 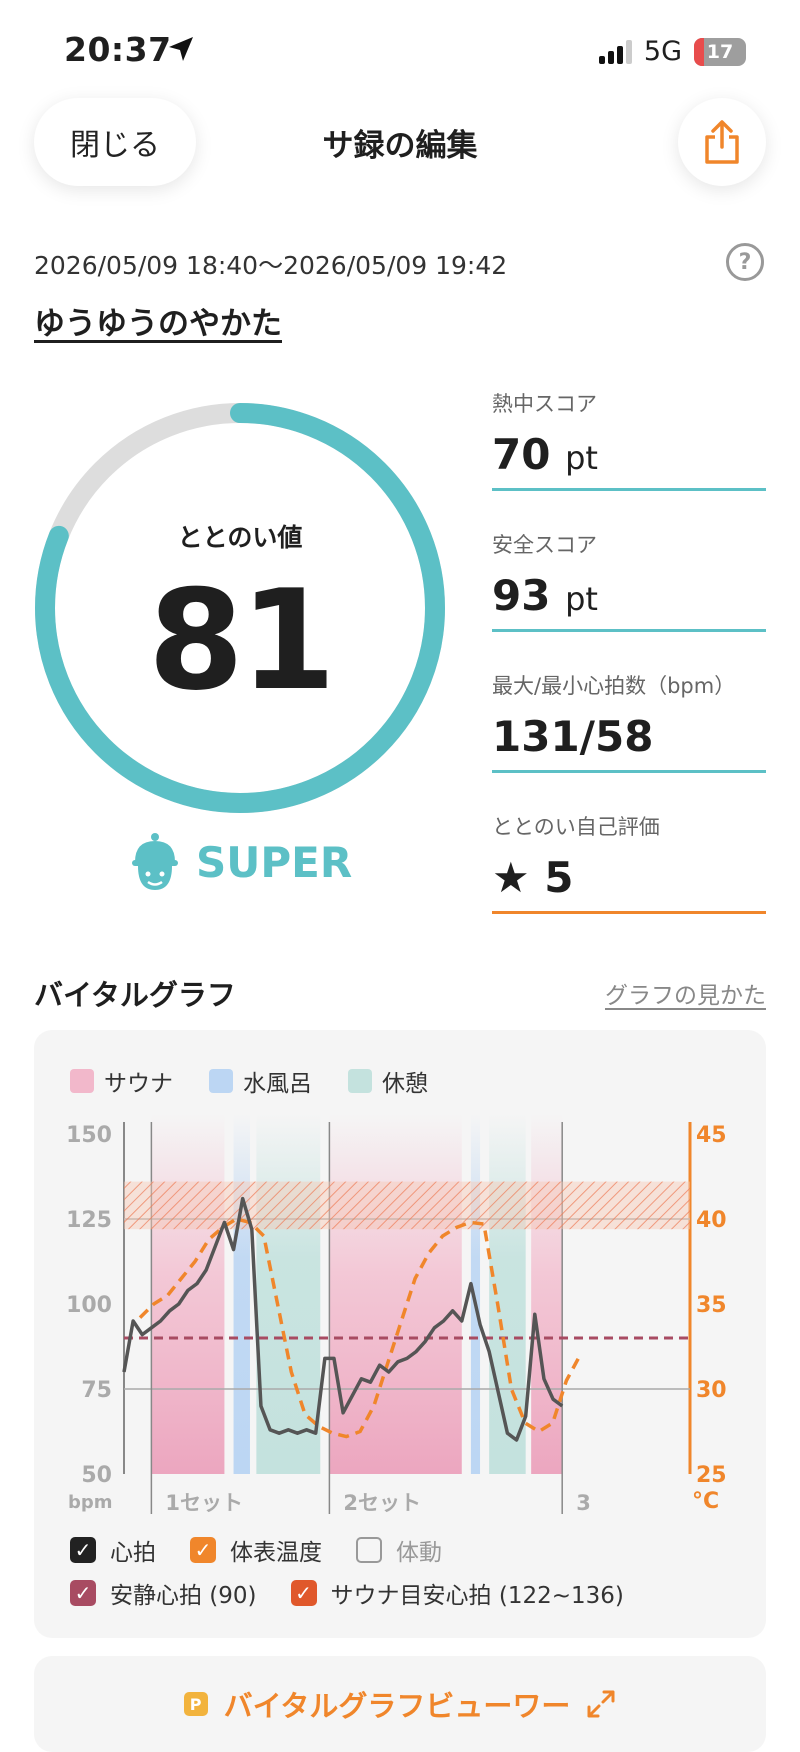 I want to click on phase-legend: サウナ 水風呂 休憩, so click(x=249, y=1081).